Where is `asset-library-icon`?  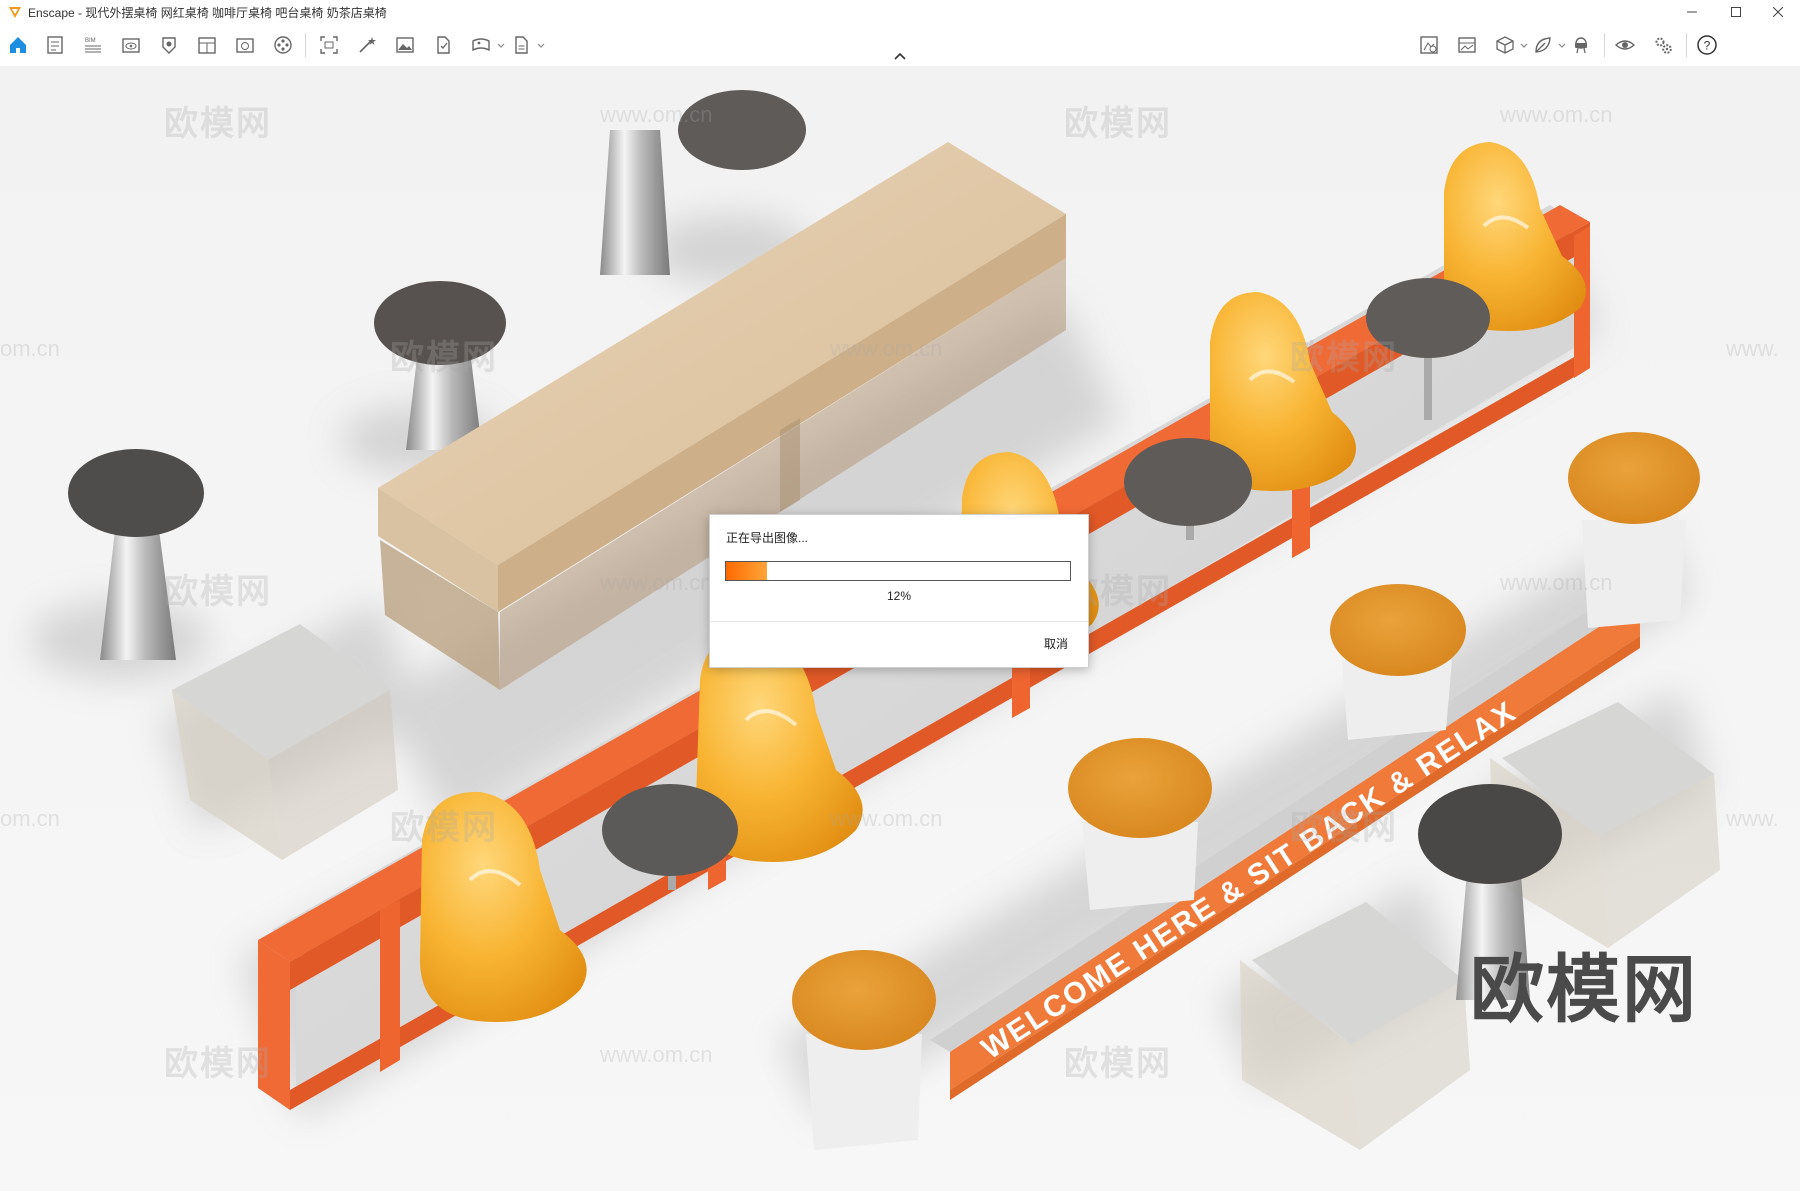
asset-library-icon is located at coordinates (169, 45).